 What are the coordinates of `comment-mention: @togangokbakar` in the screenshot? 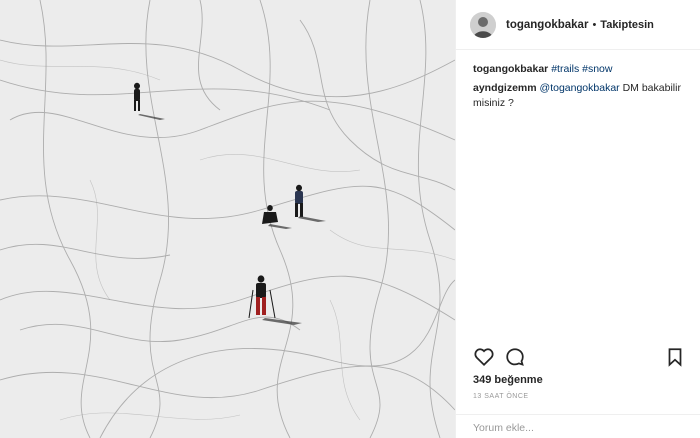 It's located at (580, 88).